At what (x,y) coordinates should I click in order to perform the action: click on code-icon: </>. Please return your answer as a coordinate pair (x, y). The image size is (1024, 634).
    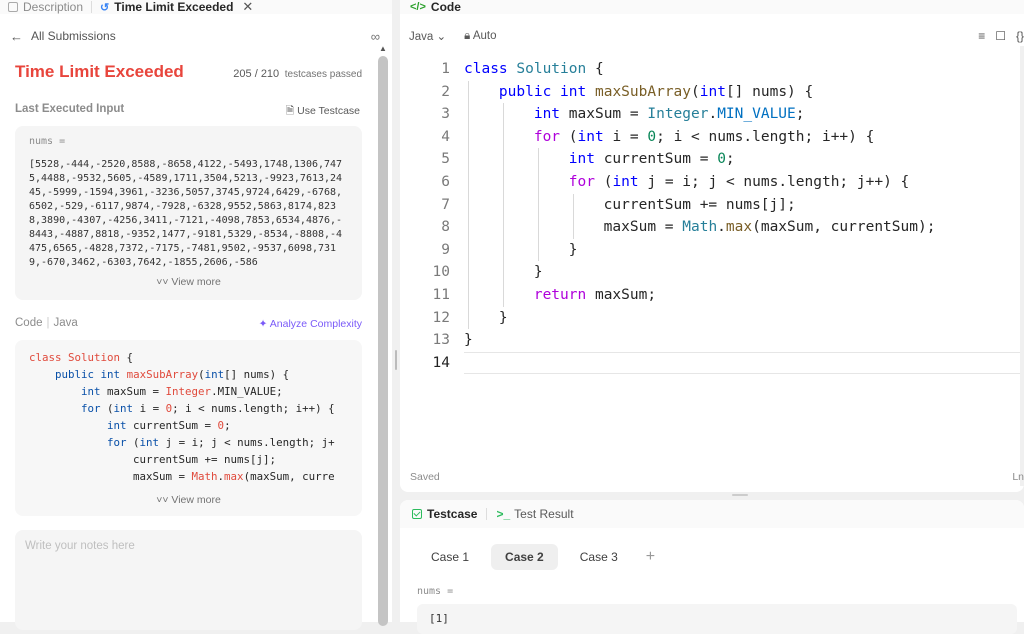
    Looking at the image, I should click on (418, 7).